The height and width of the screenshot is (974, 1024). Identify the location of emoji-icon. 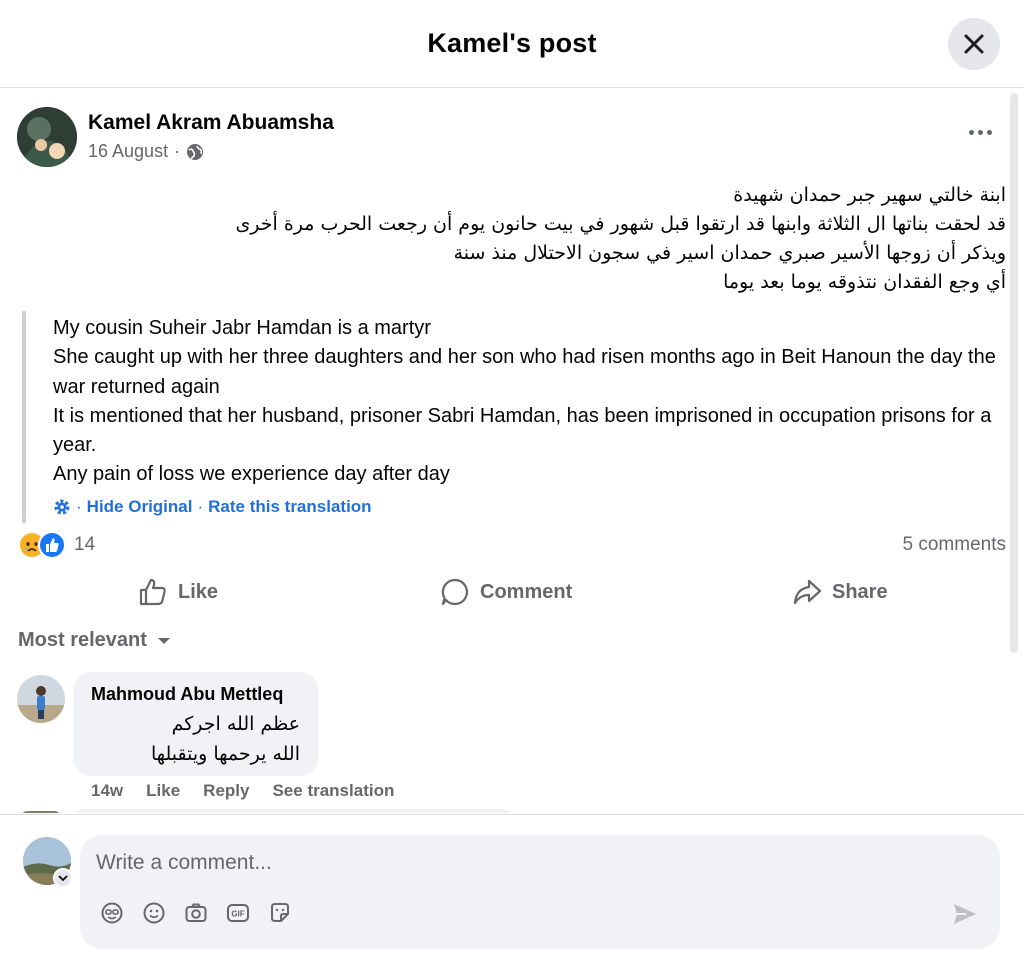
(154, 913).